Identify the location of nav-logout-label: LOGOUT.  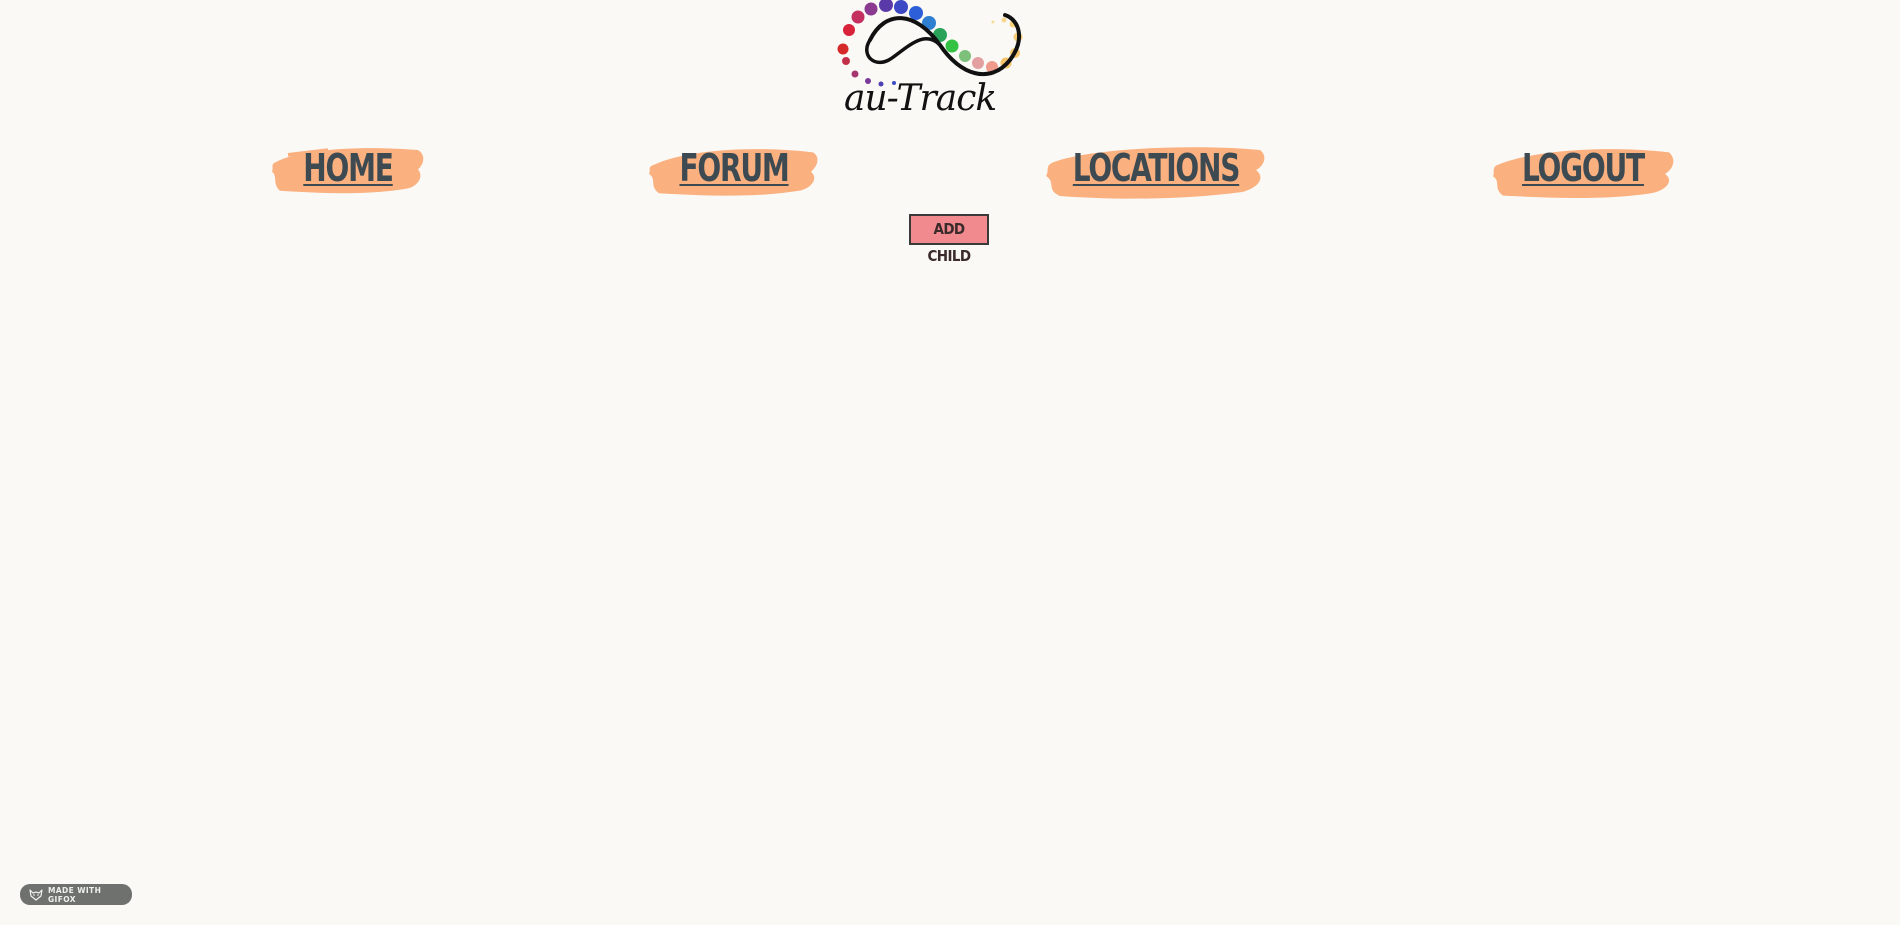
(1583, 168).